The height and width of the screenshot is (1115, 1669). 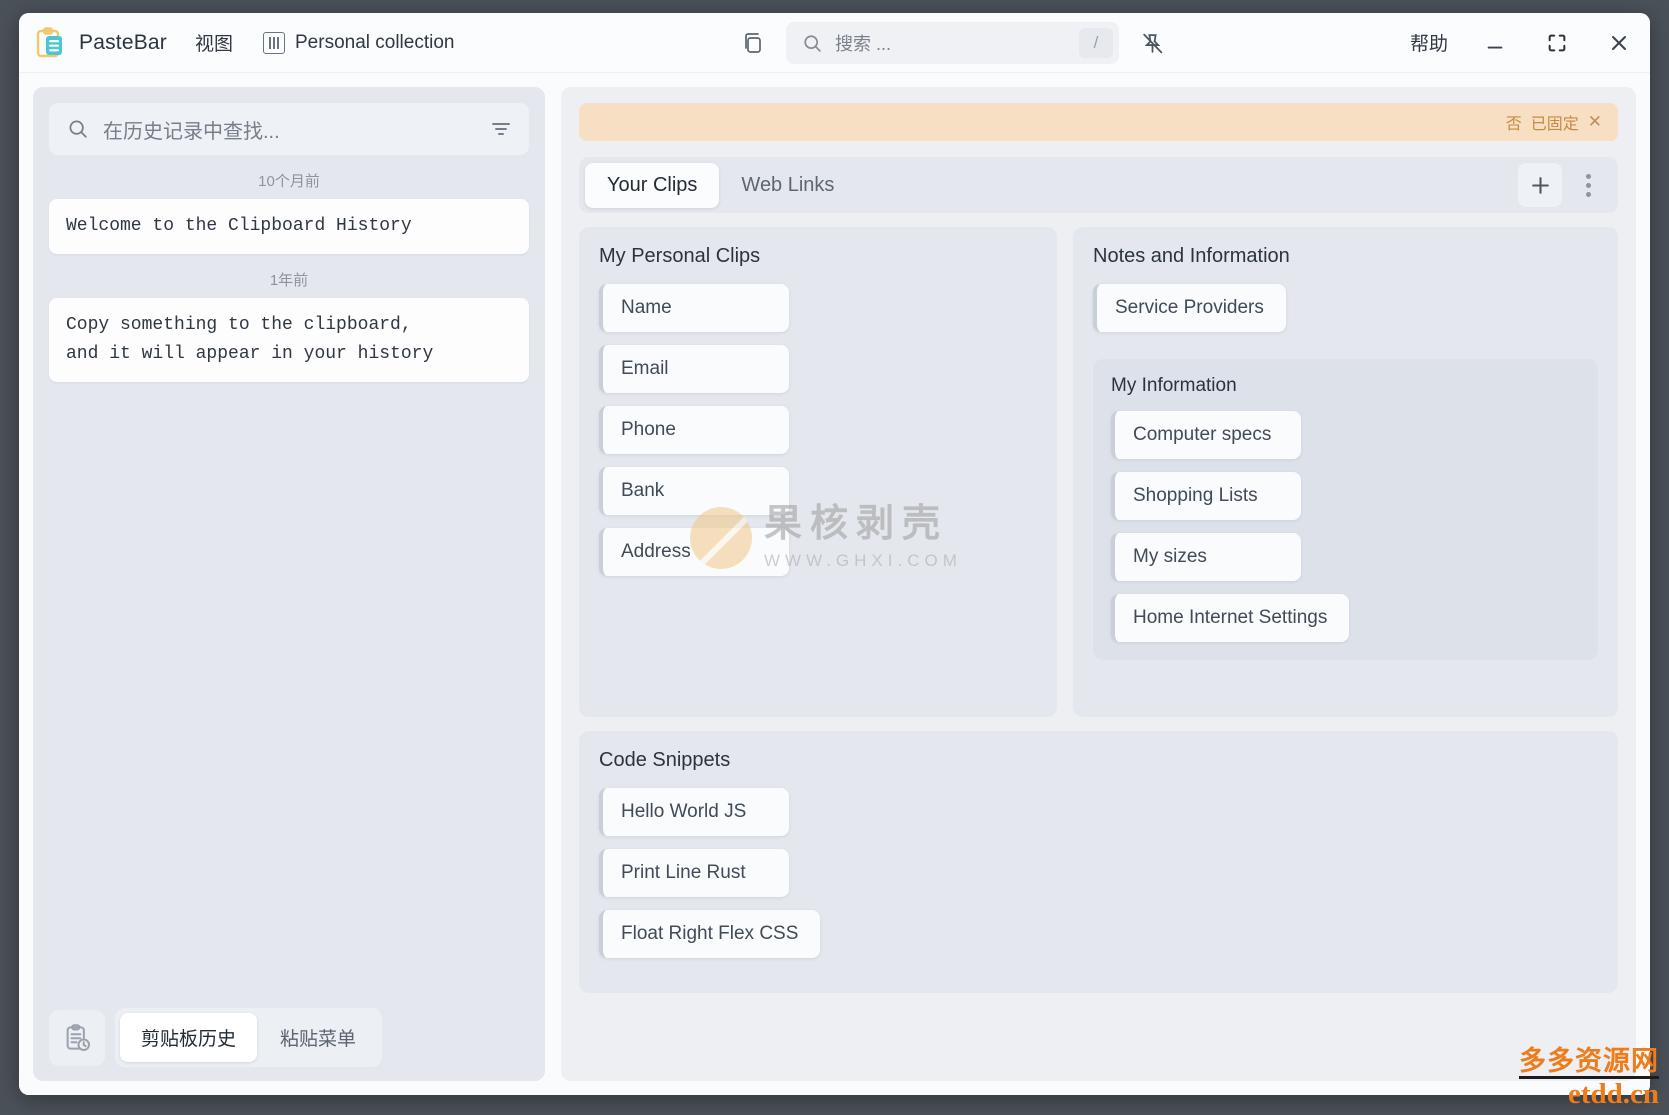 What do you see at coordinates (1513, 124) in the screenshot?
I see `pinned-label-no: 否` at bounding box center [1513, 124].